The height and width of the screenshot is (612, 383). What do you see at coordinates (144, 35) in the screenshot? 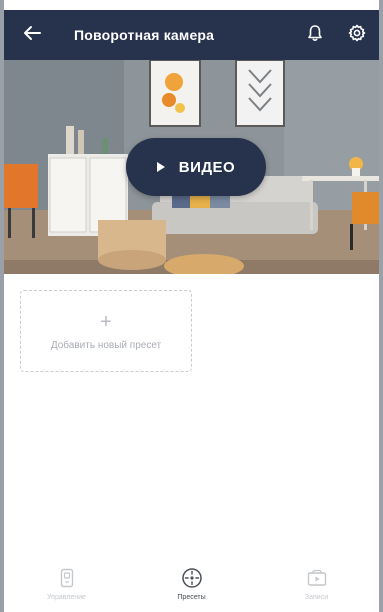
I see `page-title: Поворотная камера` at bounding box center [144, 35].